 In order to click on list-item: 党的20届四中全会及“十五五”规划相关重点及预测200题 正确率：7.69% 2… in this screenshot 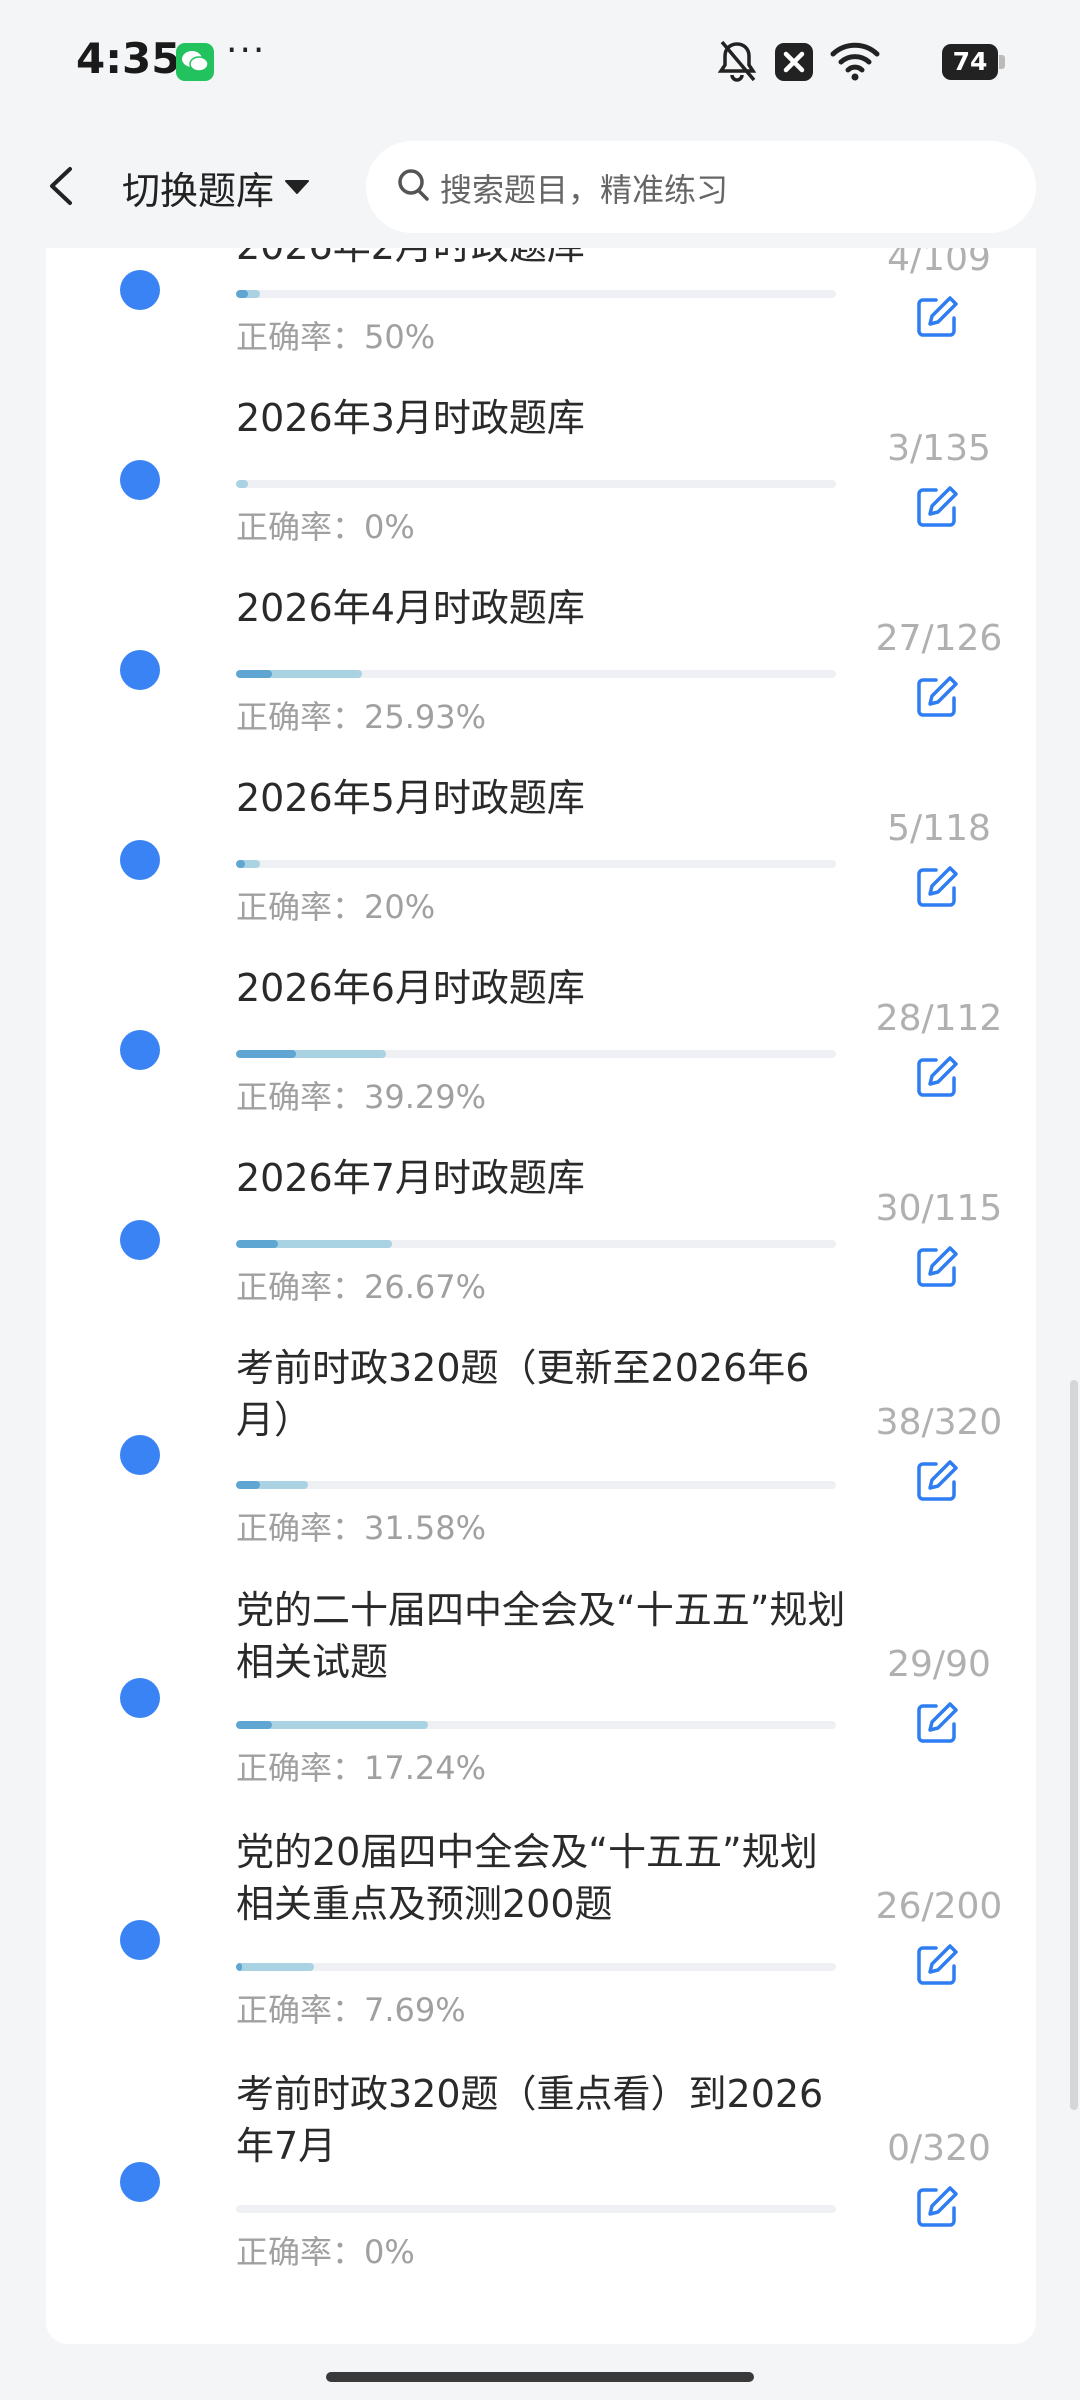, I will do `click(541, 1953)`.